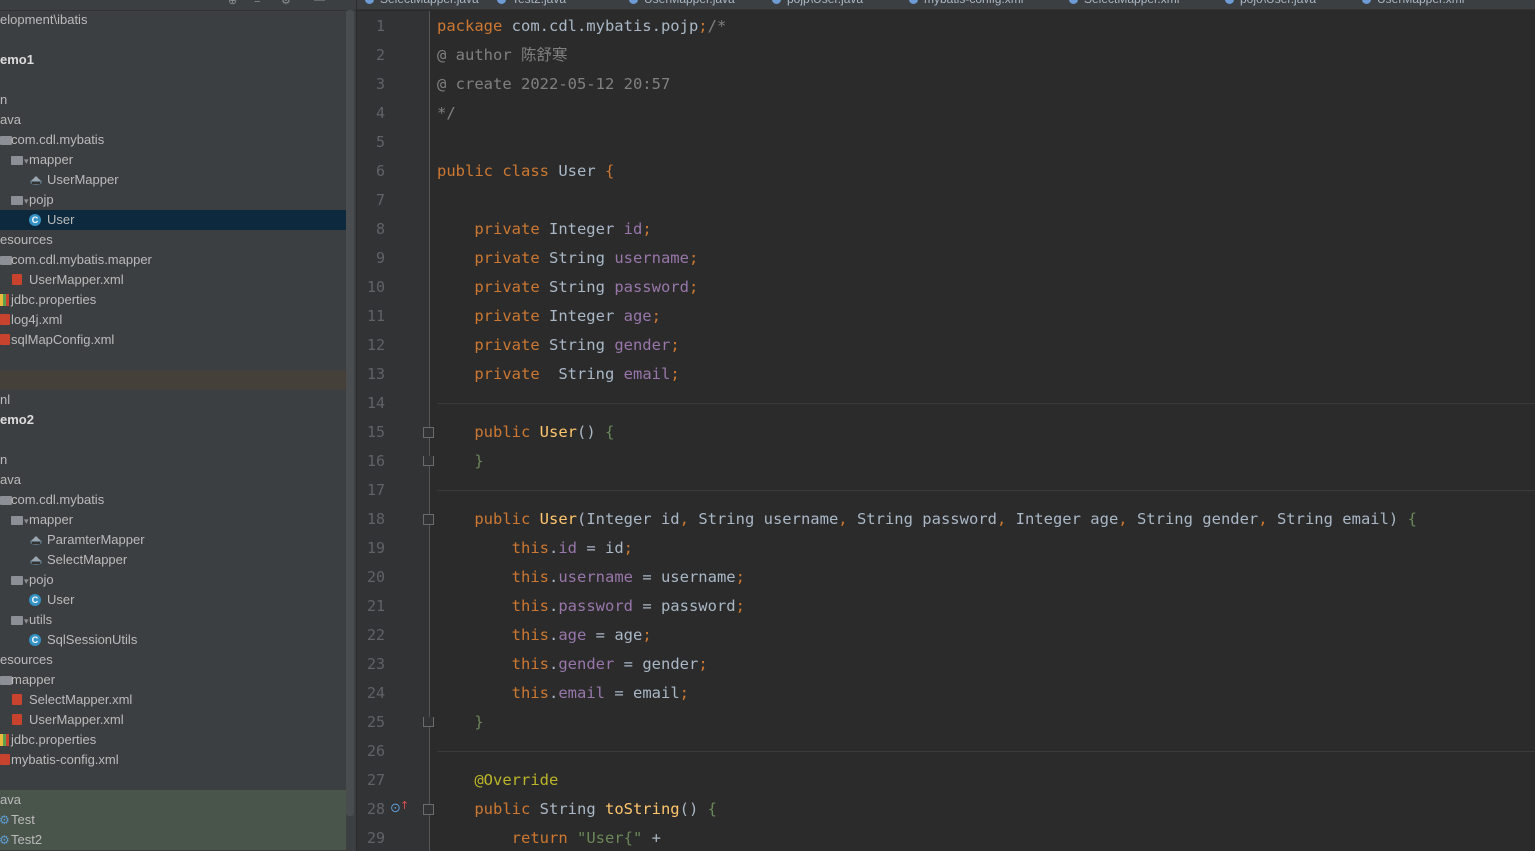  What do you see at coordinates (558, 345) in the screenshot?
I see `code-line: private String gender;` at bounding box center [558, 345].